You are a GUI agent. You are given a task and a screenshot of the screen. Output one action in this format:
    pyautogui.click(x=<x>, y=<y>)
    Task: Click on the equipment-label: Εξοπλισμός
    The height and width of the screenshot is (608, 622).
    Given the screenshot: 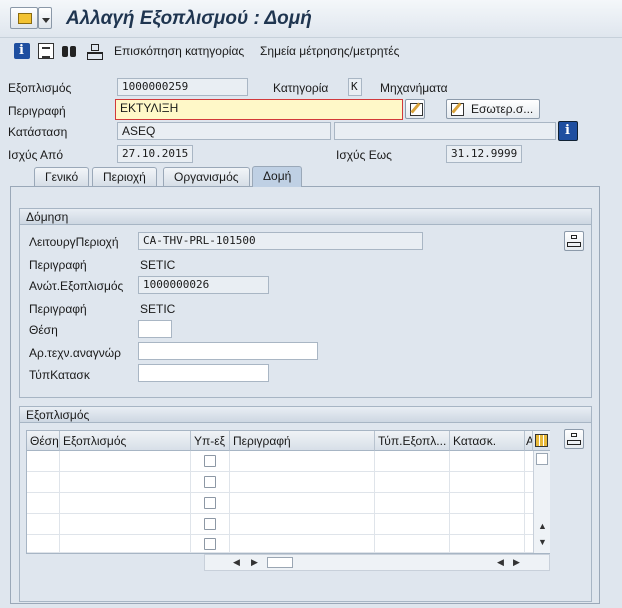 What is the action you would take?
    pyautogui.click(x=40, y=88)
    